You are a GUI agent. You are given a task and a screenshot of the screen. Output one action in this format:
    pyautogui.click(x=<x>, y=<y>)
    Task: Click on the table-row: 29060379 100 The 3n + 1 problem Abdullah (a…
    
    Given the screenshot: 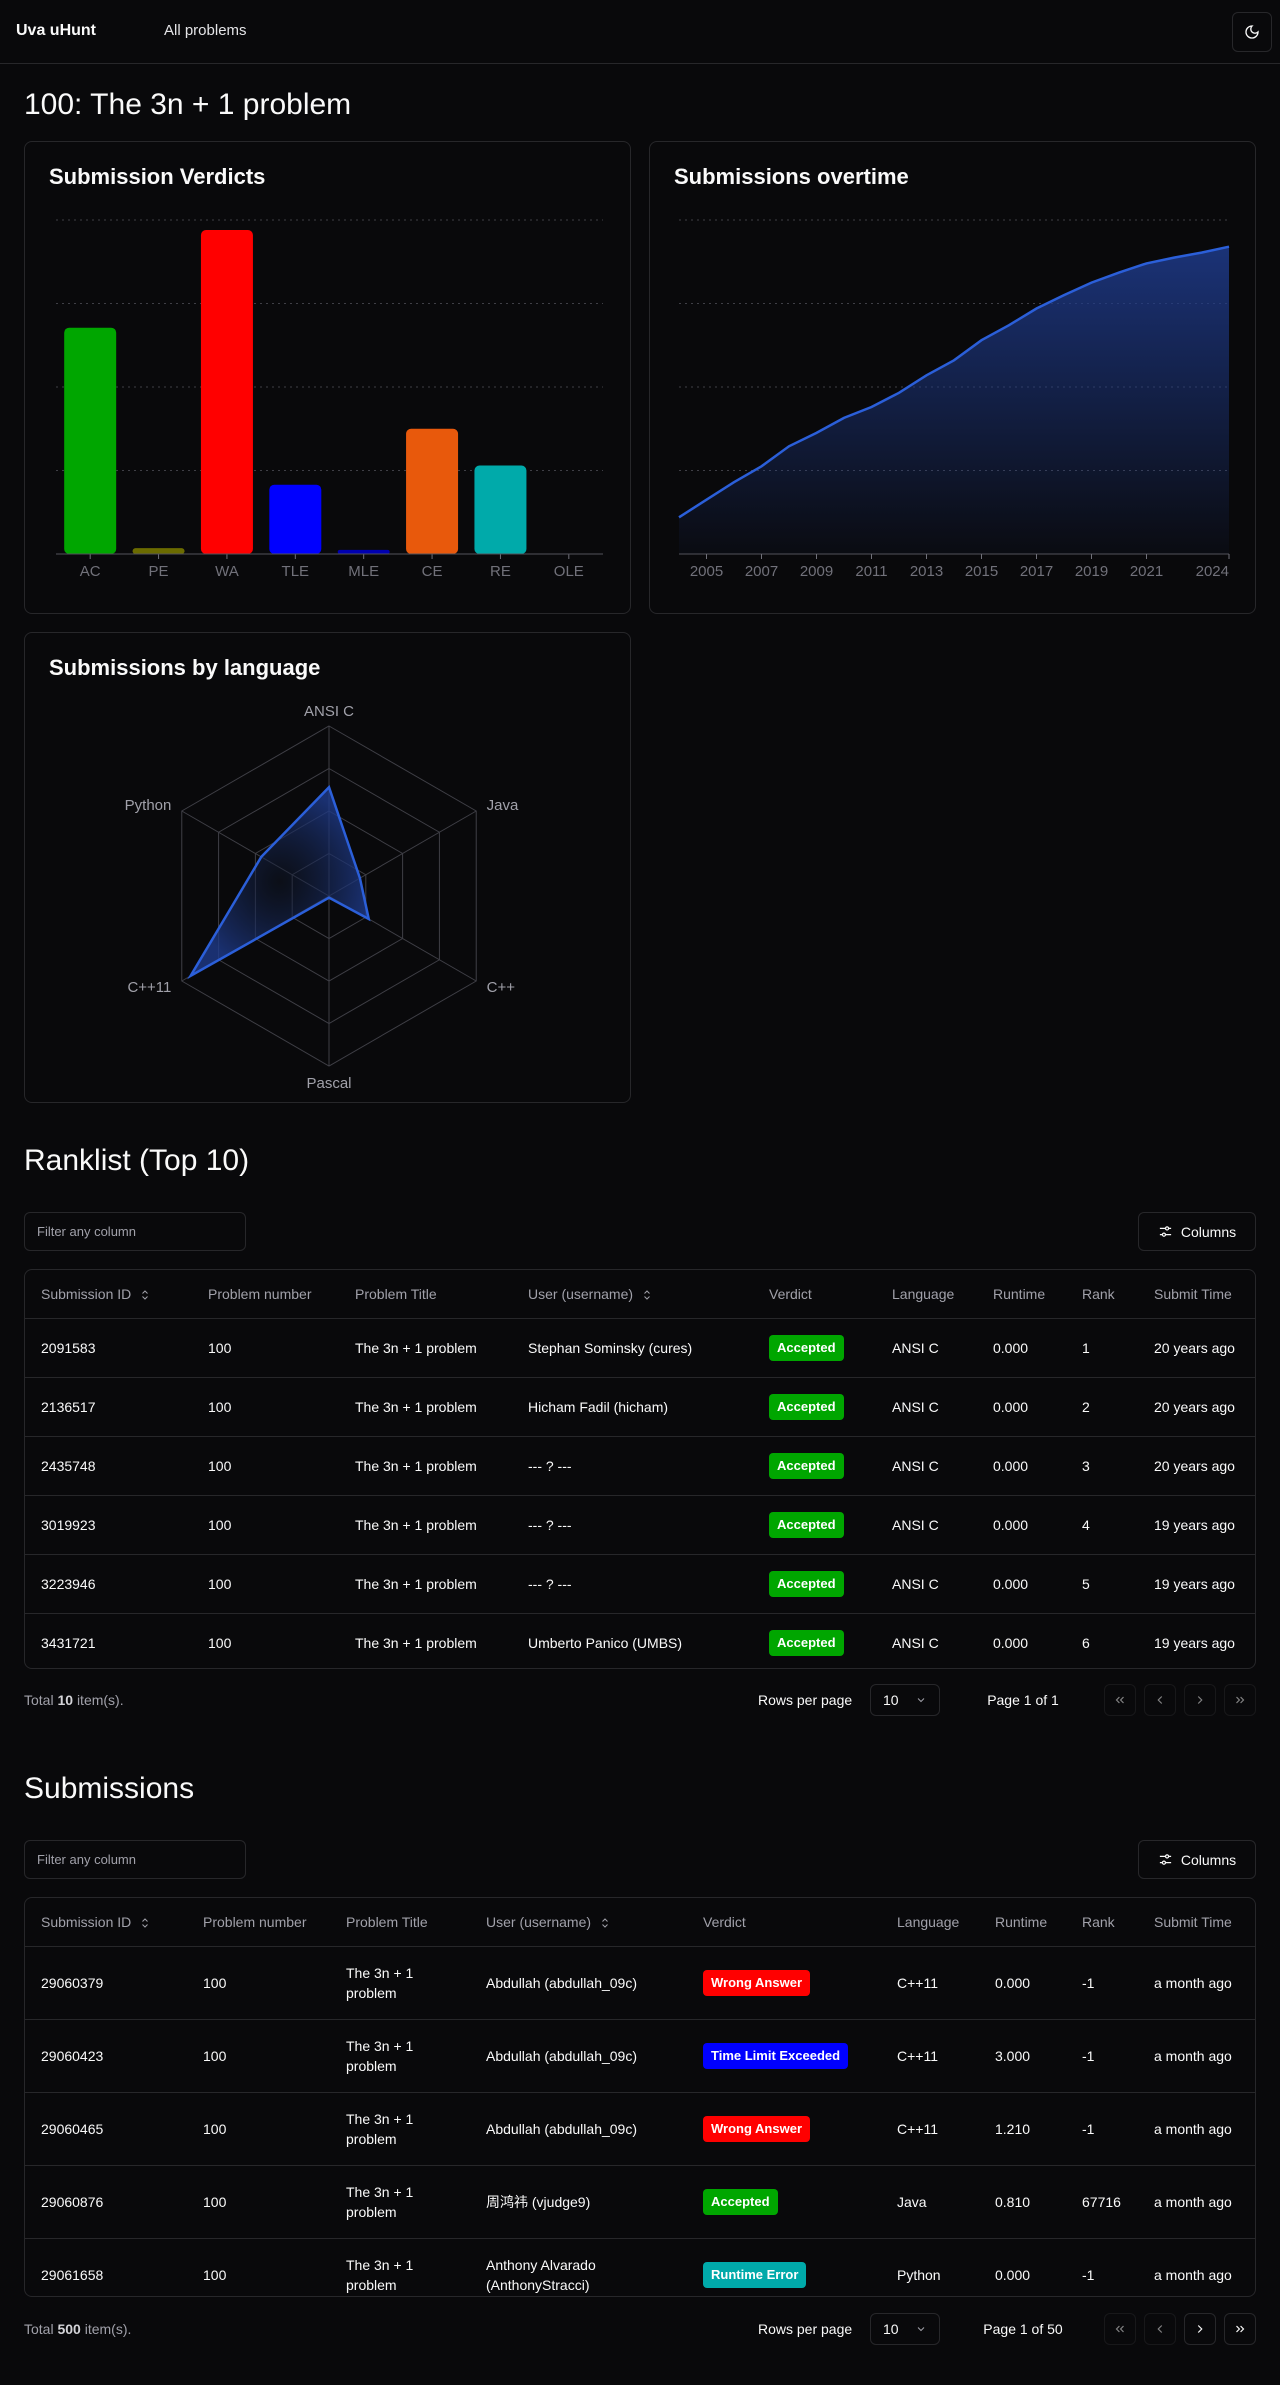 What is the action you would take?
    pyautogui.click(x=640, y=1983)
    